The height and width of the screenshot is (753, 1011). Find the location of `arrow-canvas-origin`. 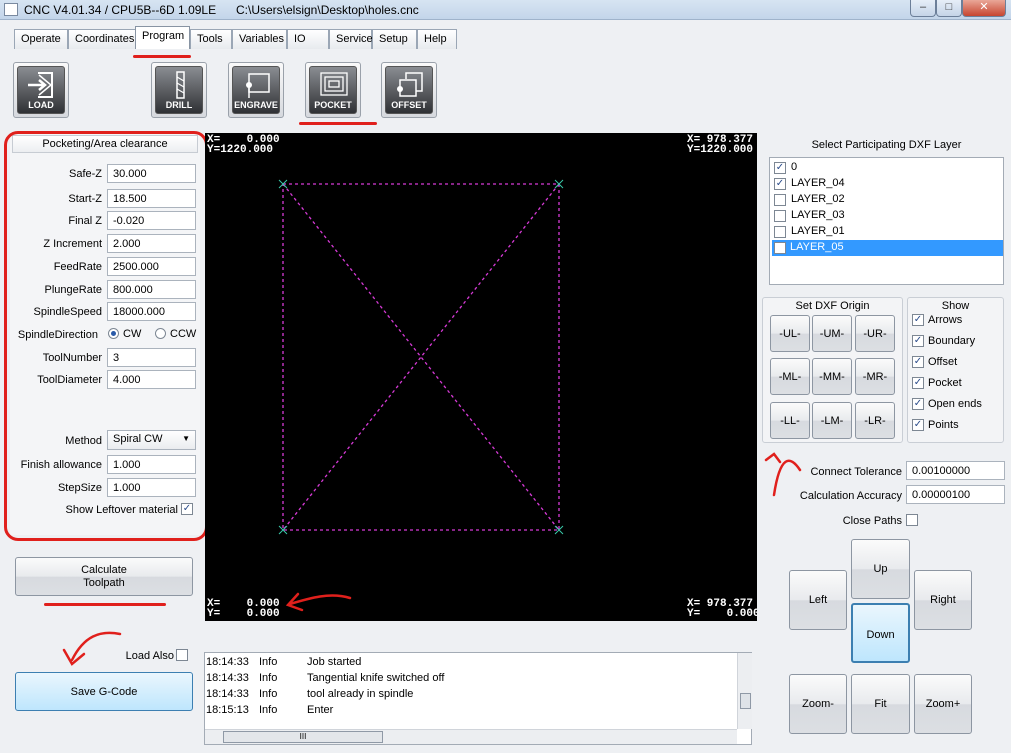

arrow-canvas-origin is located at coordinates (320, 600).